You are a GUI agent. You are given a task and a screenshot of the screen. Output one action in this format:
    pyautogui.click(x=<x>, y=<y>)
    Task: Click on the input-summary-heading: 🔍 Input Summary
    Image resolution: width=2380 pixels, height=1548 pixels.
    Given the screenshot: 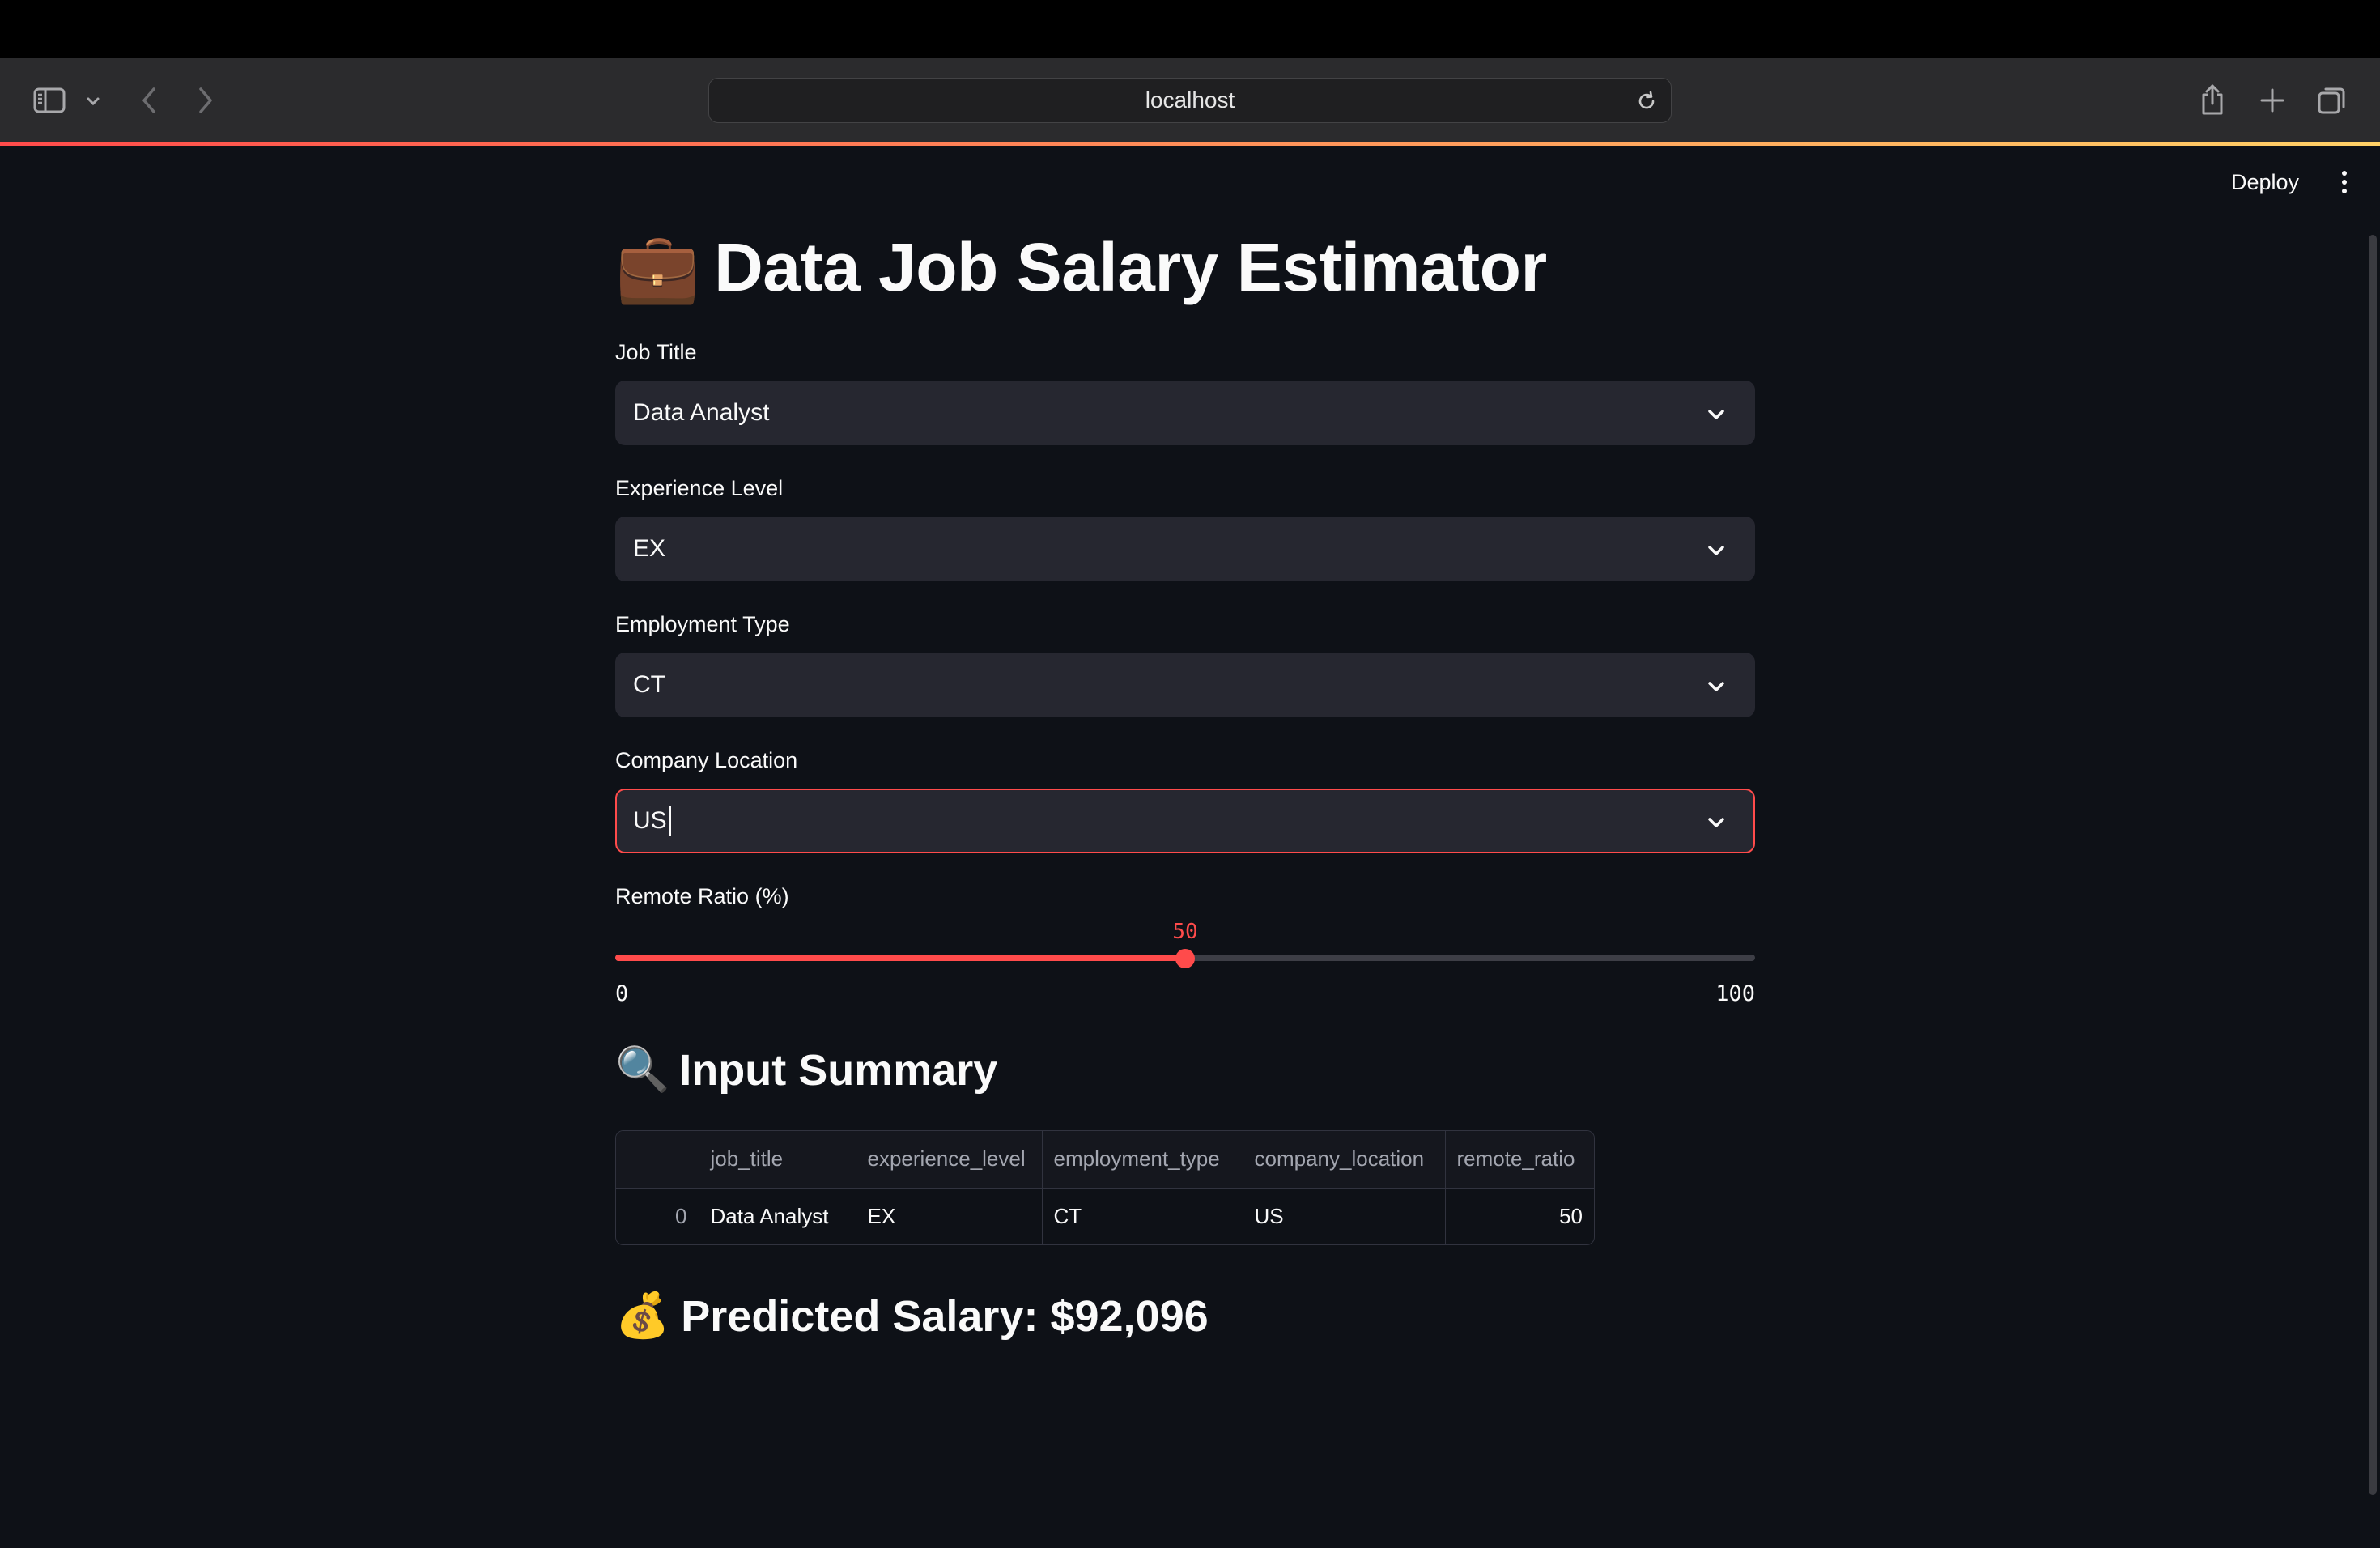 What is the action you would take?
    pyautogui.click(x=806, y=1069)
    